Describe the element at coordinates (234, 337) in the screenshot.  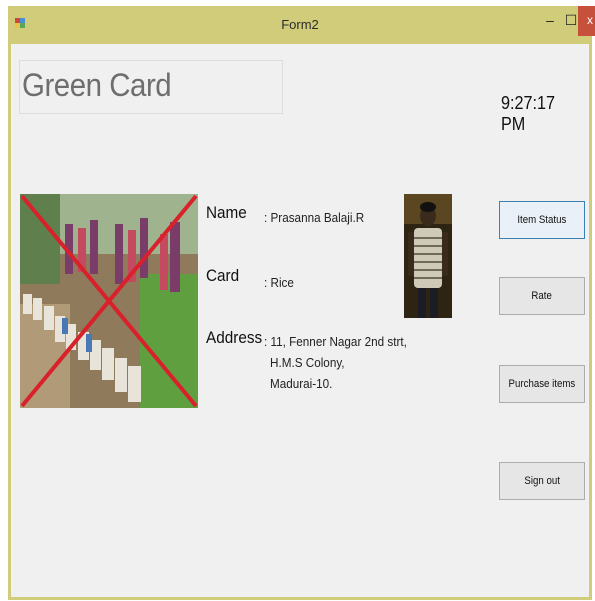
I see `address-label: Address` at that location.